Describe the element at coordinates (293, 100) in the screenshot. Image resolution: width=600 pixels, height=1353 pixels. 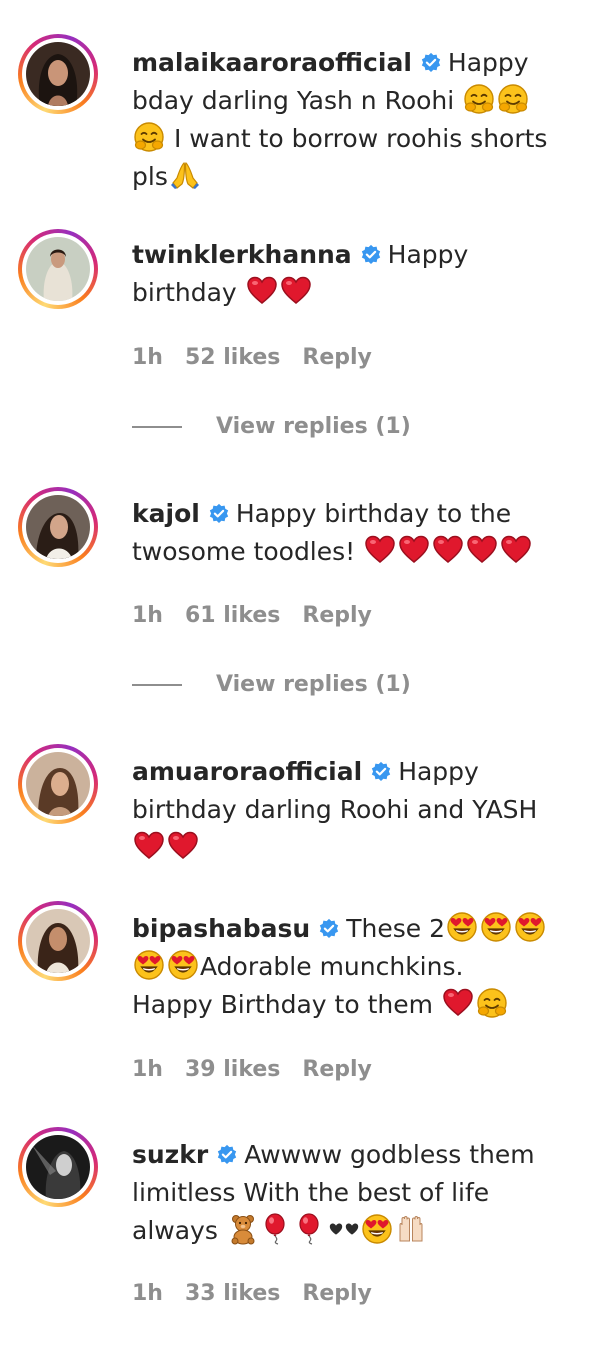
I see `comment-line: bday darling Yash n Roohi` at that location.